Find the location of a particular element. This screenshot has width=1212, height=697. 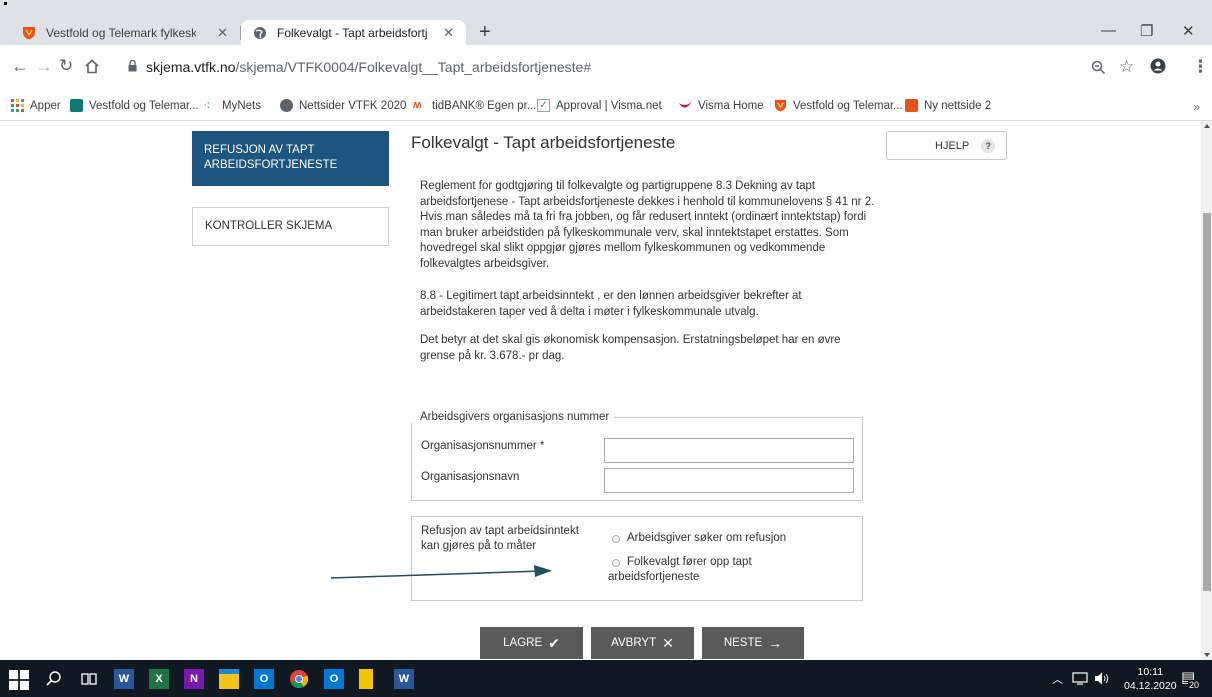

search-icon is located at coordinates (54, 679).